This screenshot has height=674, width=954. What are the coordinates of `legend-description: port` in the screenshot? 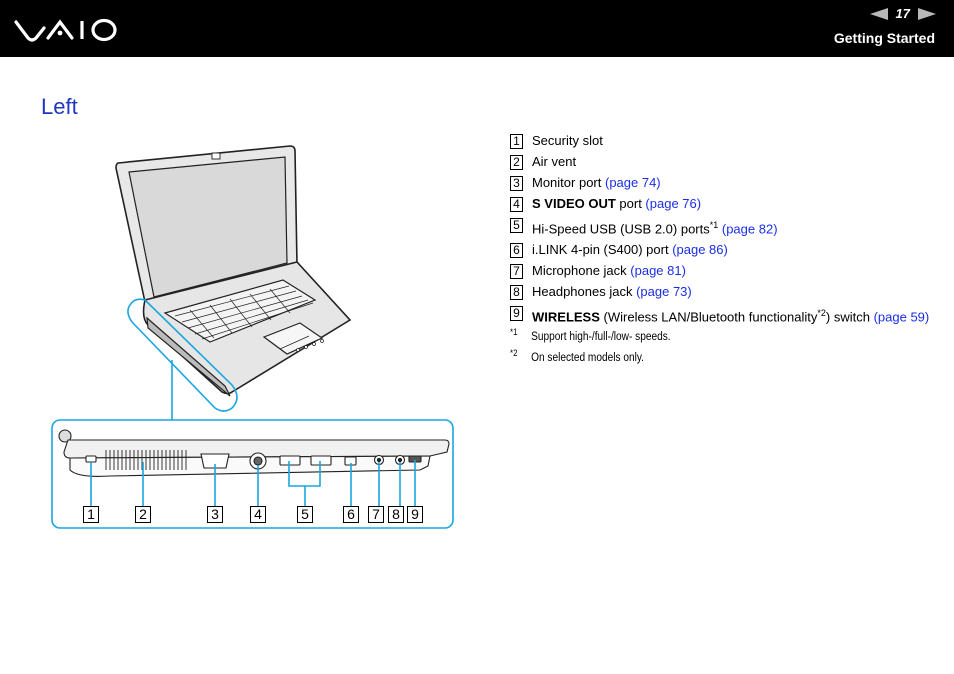 It's located at (630, 203).